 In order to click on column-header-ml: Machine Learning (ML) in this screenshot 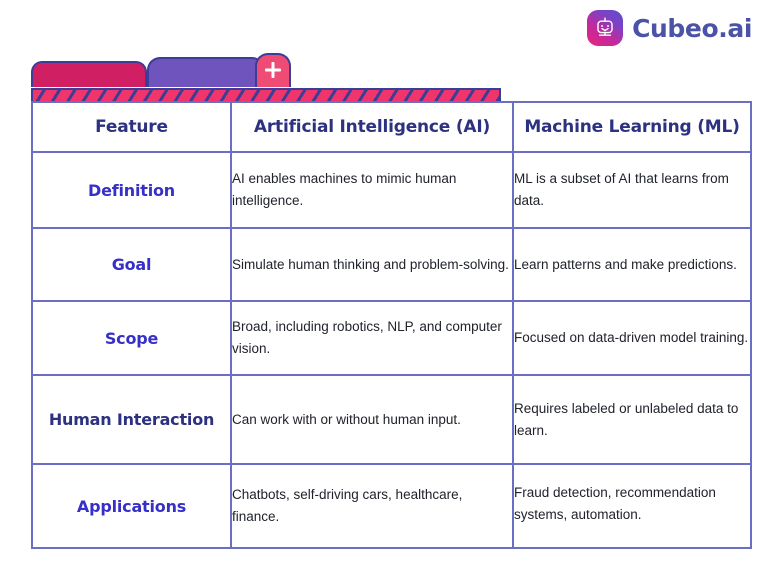, I will do `click(632, 127)`.